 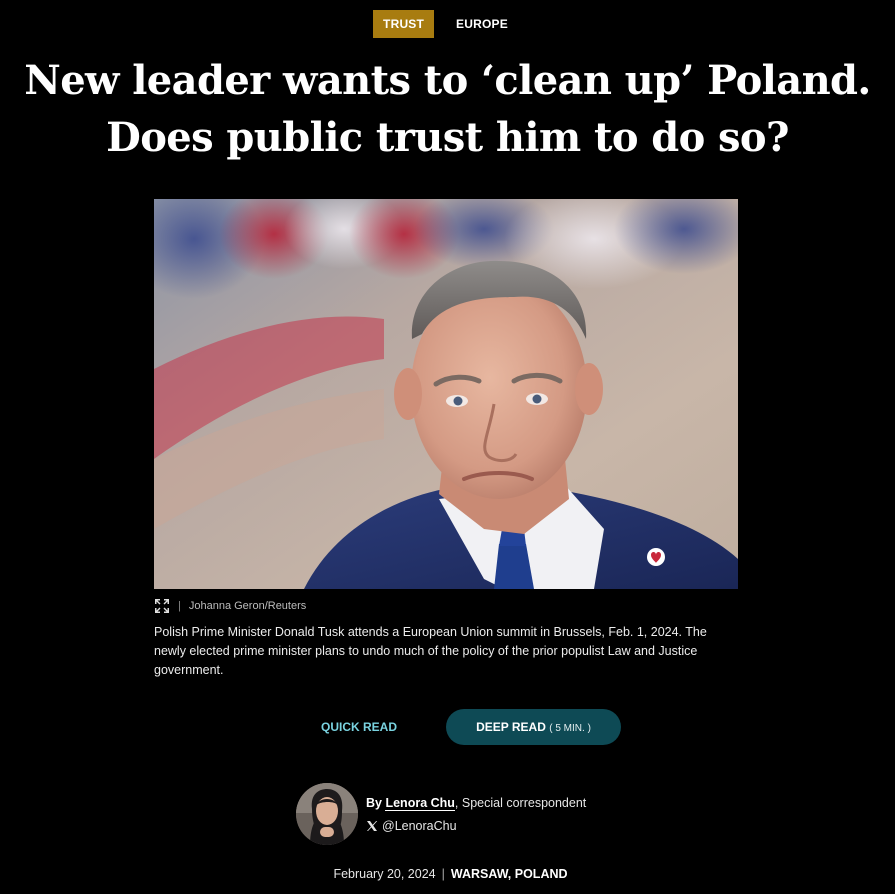 I want to click on byline-prefix: By, so click(x=374, y=803).